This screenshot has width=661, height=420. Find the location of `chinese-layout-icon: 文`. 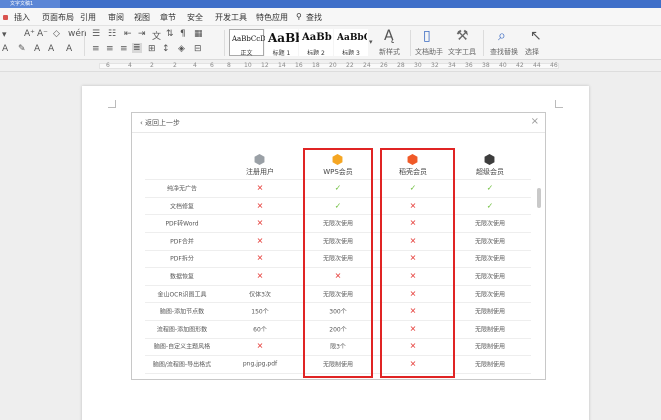

chinese-layout-icon: 文 is located at coordinates (156, 35).